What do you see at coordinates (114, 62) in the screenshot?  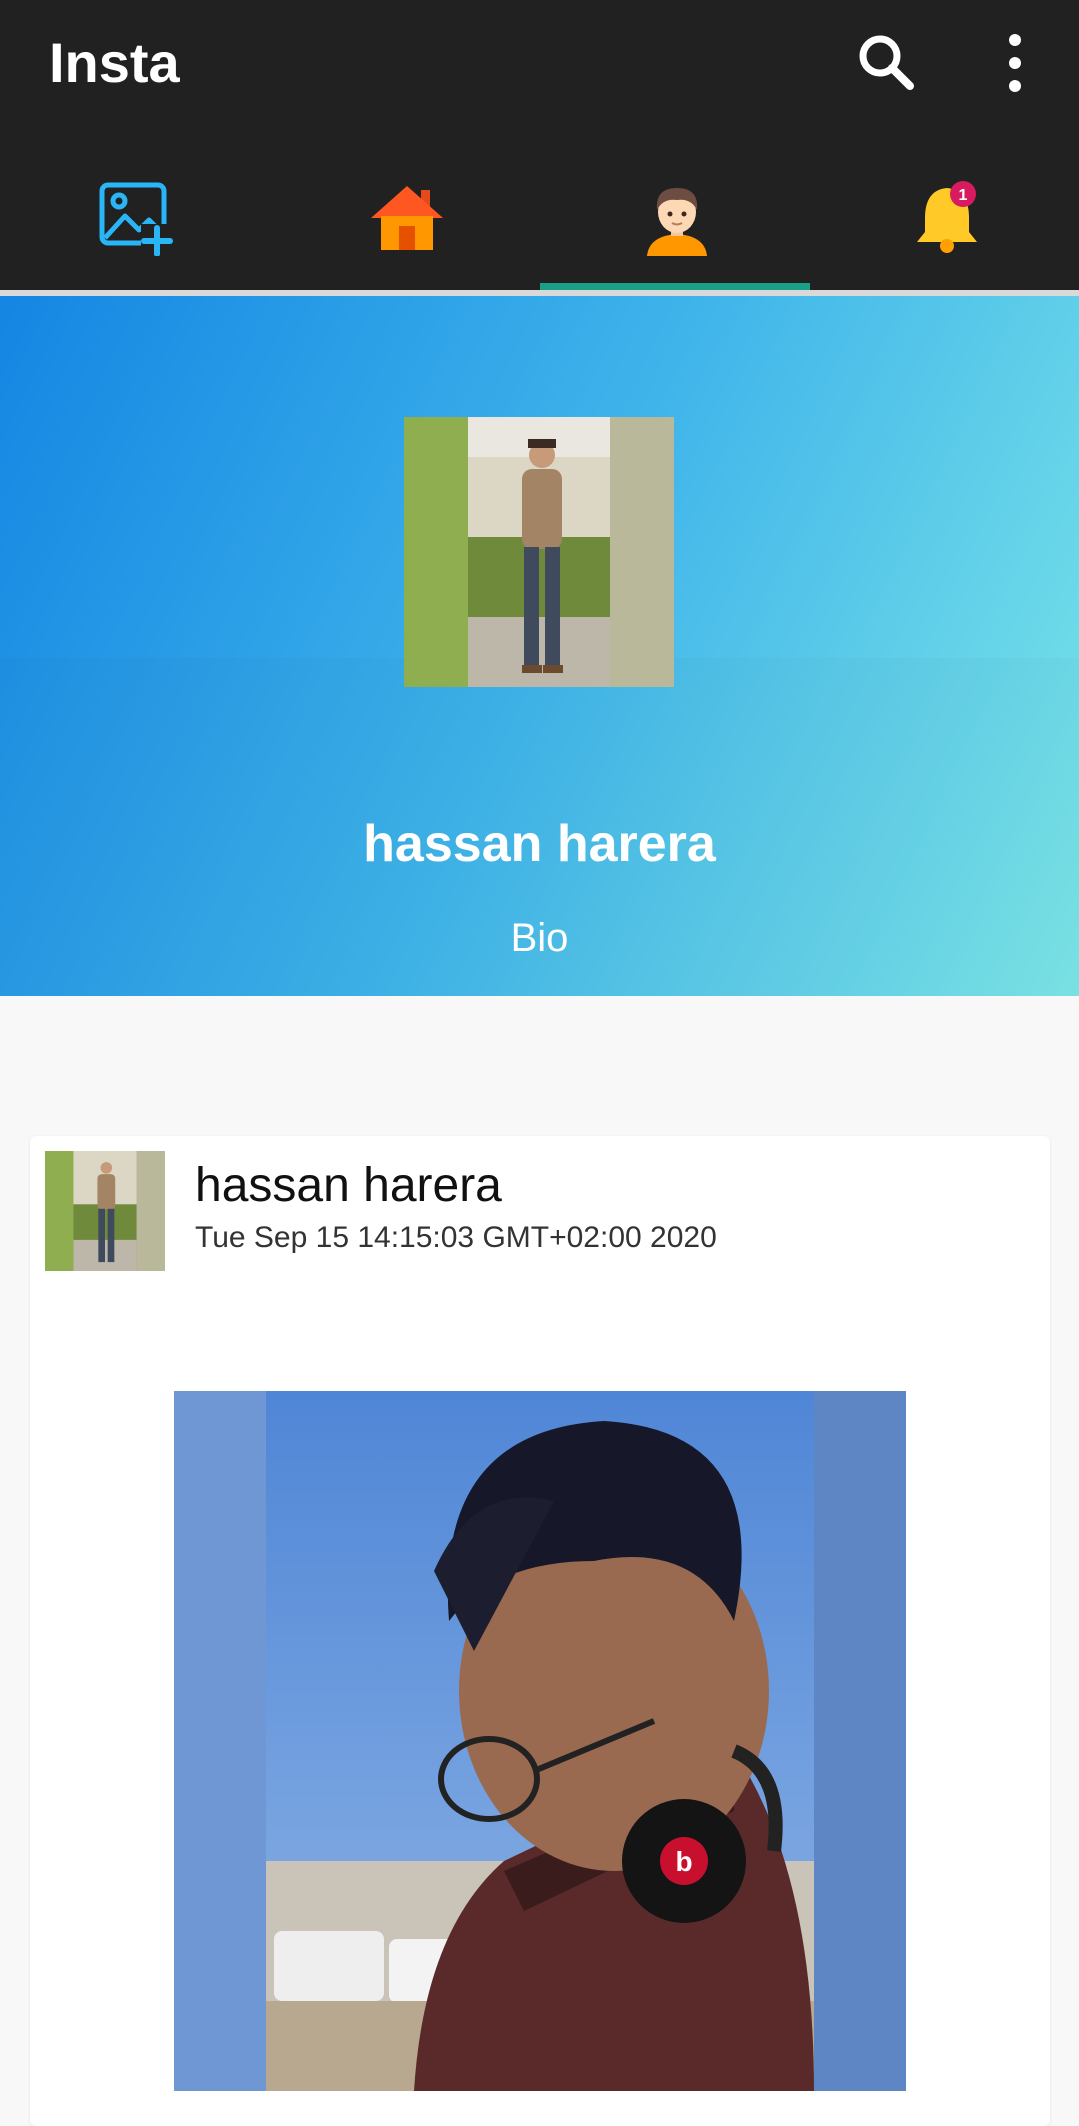 I see `app-title: Insta` at bounding box center [114, 62].